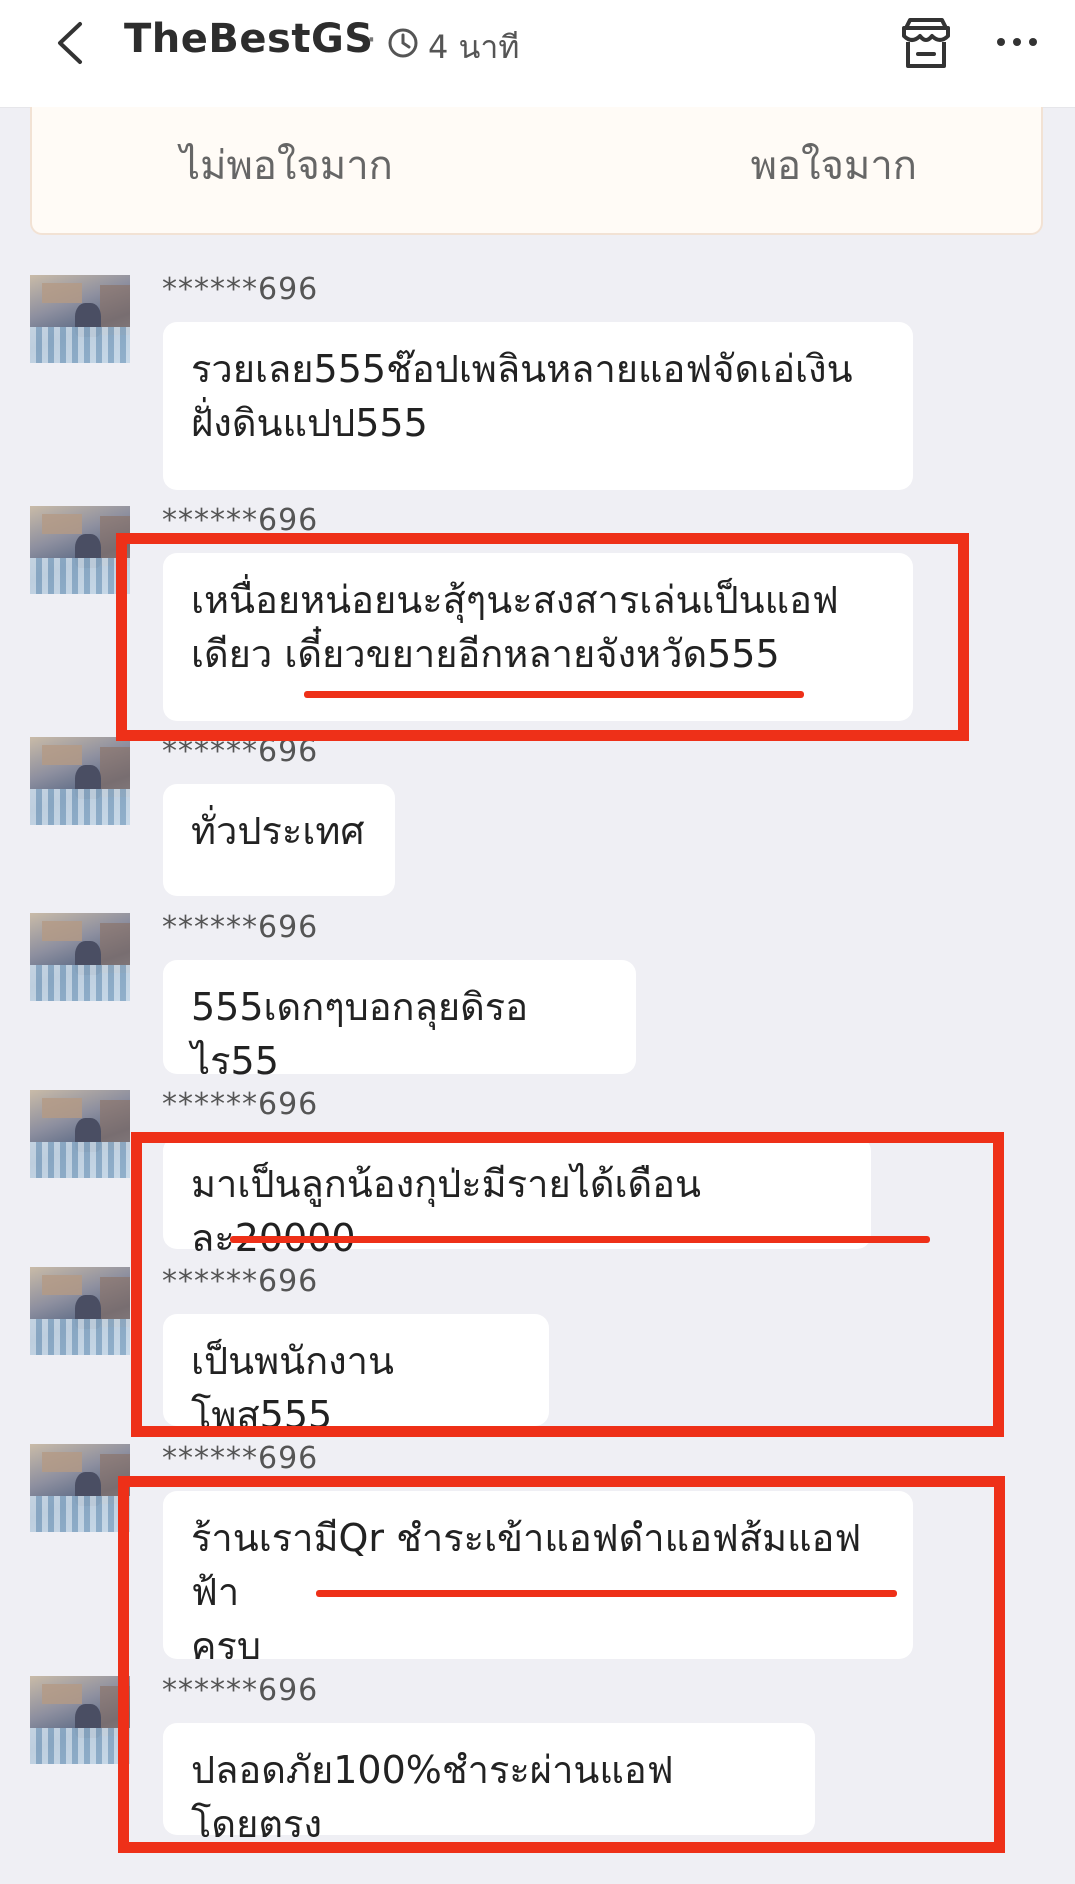 This screenshot has width=1075, height=1884. What do you see at coordinates (403, 43) in the screenshot?
I see `clock-icon` at bounding box center [403, 43].